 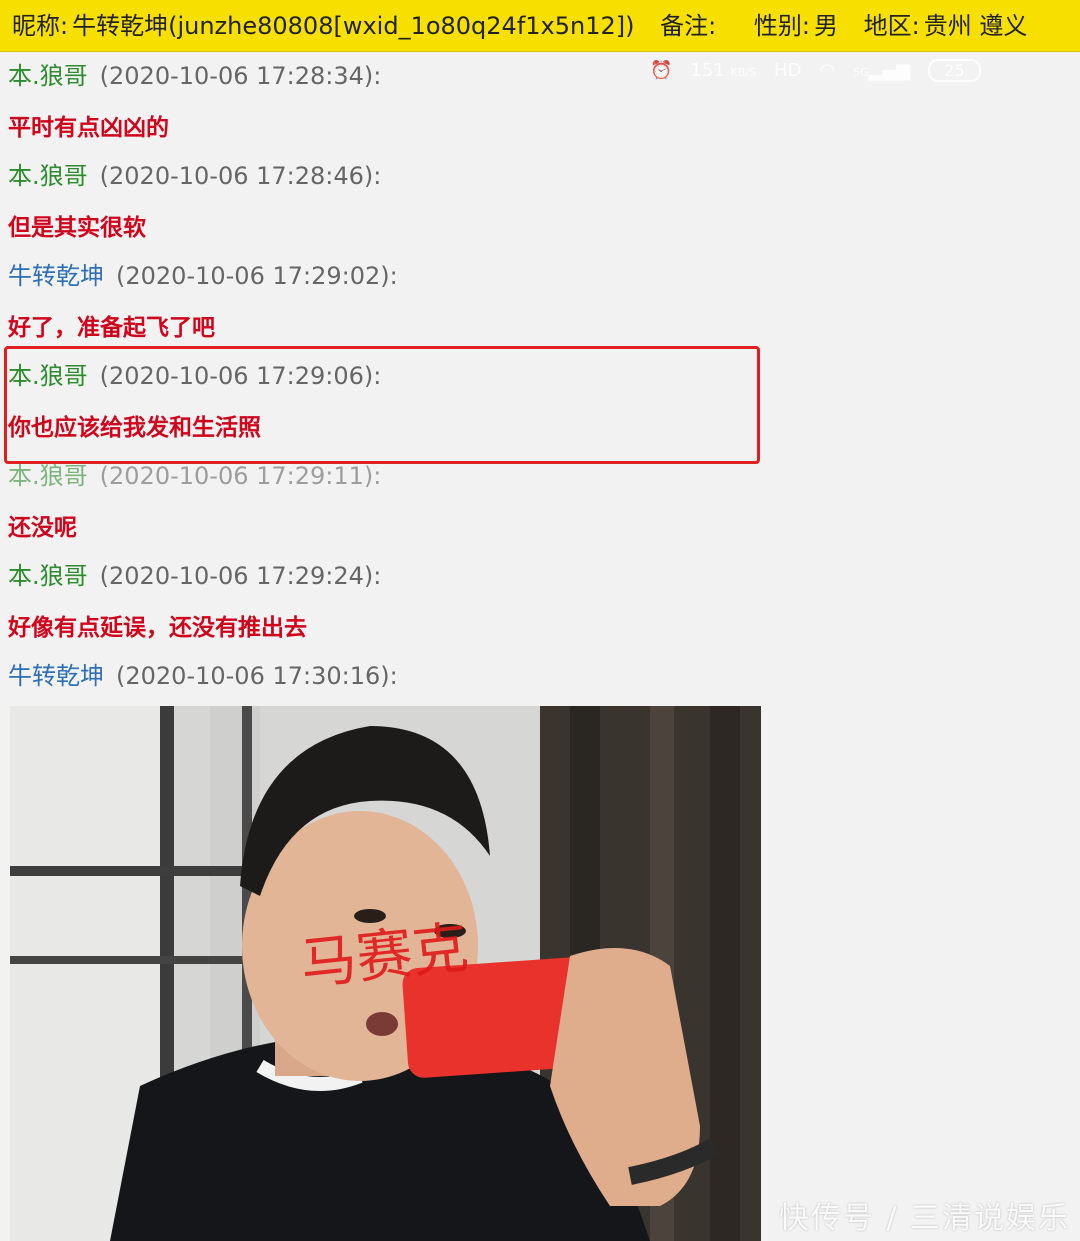 I want to click on timestamp: (2020-10-06 17:28:34):, so click(x=240, y=76).